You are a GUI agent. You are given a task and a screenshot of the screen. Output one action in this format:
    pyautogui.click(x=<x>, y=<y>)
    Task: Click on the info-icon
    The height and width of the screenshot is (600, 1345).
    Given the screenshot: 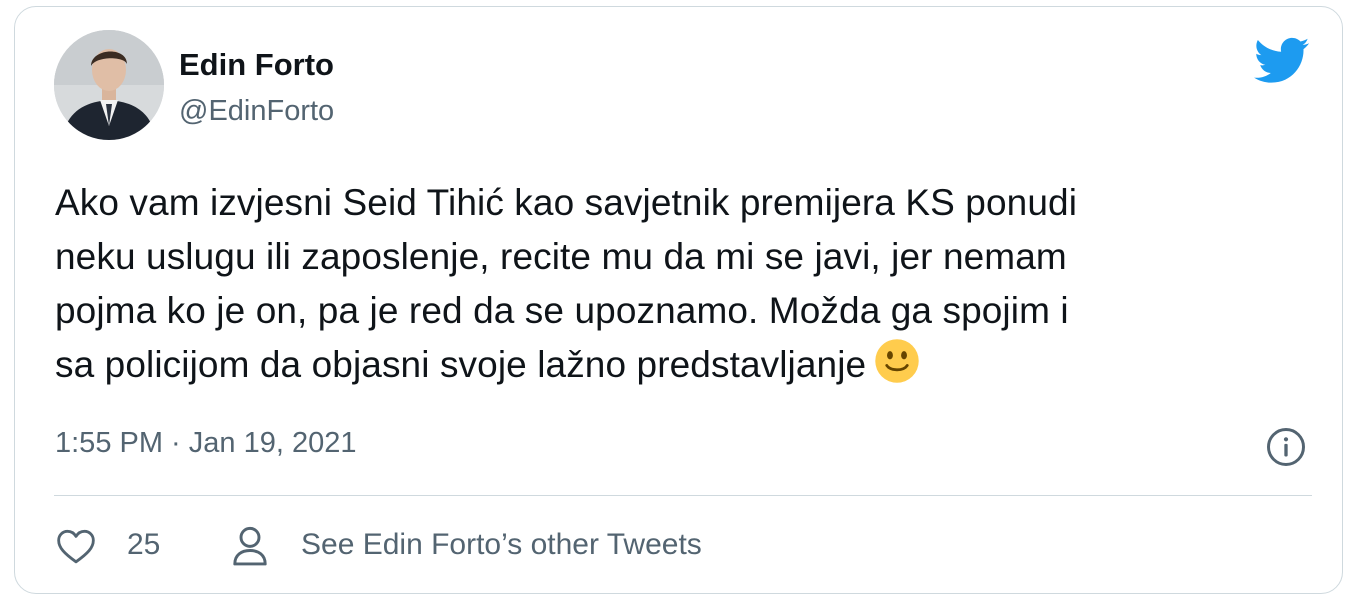 What is the action you would take?
    pyautogui.click(x=1286, y=447)
    